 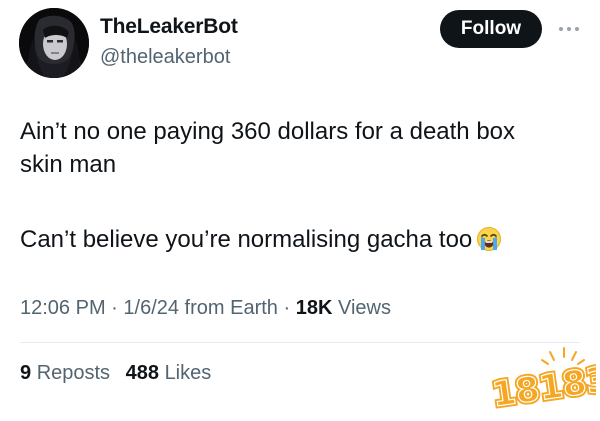 I want to click on divider, so click(x=300, y=342).